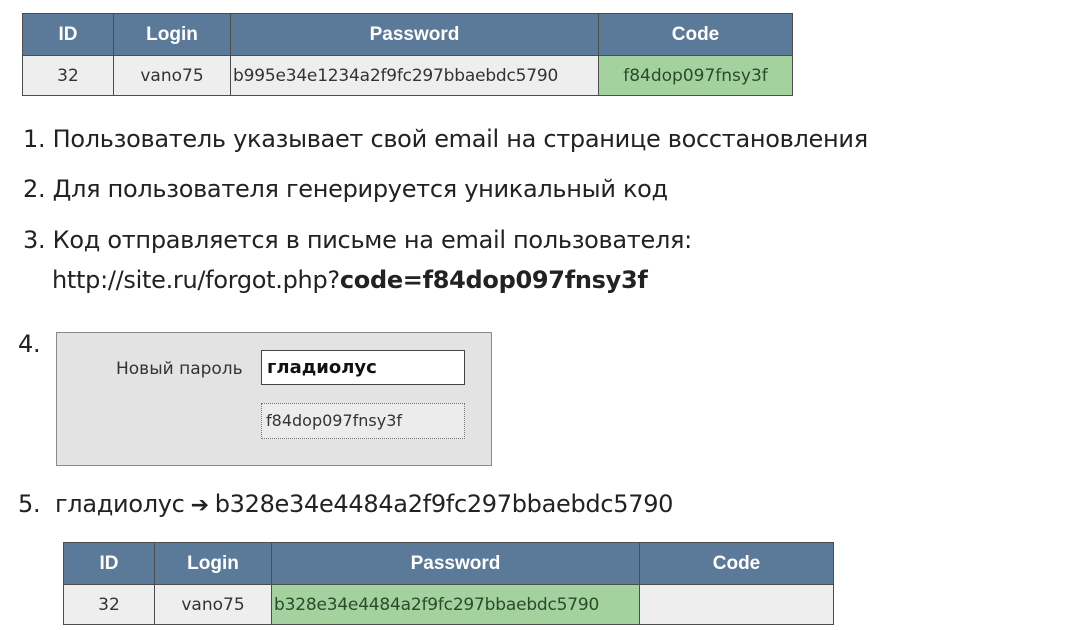 The width and height of the screenshot is (1086, 630). What do you see at coordinates (444, 504) in the screenshot?
I see `step-5-hash: b328e34e4484a2f9fc297bbaebdc5790` at bounding box center [444, 504].